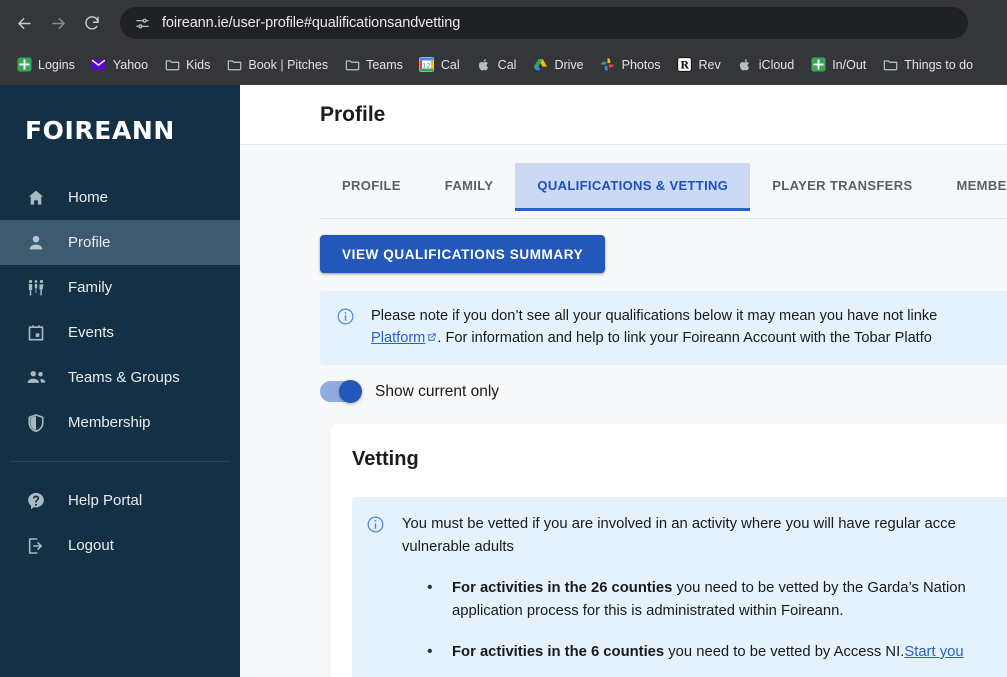  I want to click on show-current-only-toggle, so click(341, 392).